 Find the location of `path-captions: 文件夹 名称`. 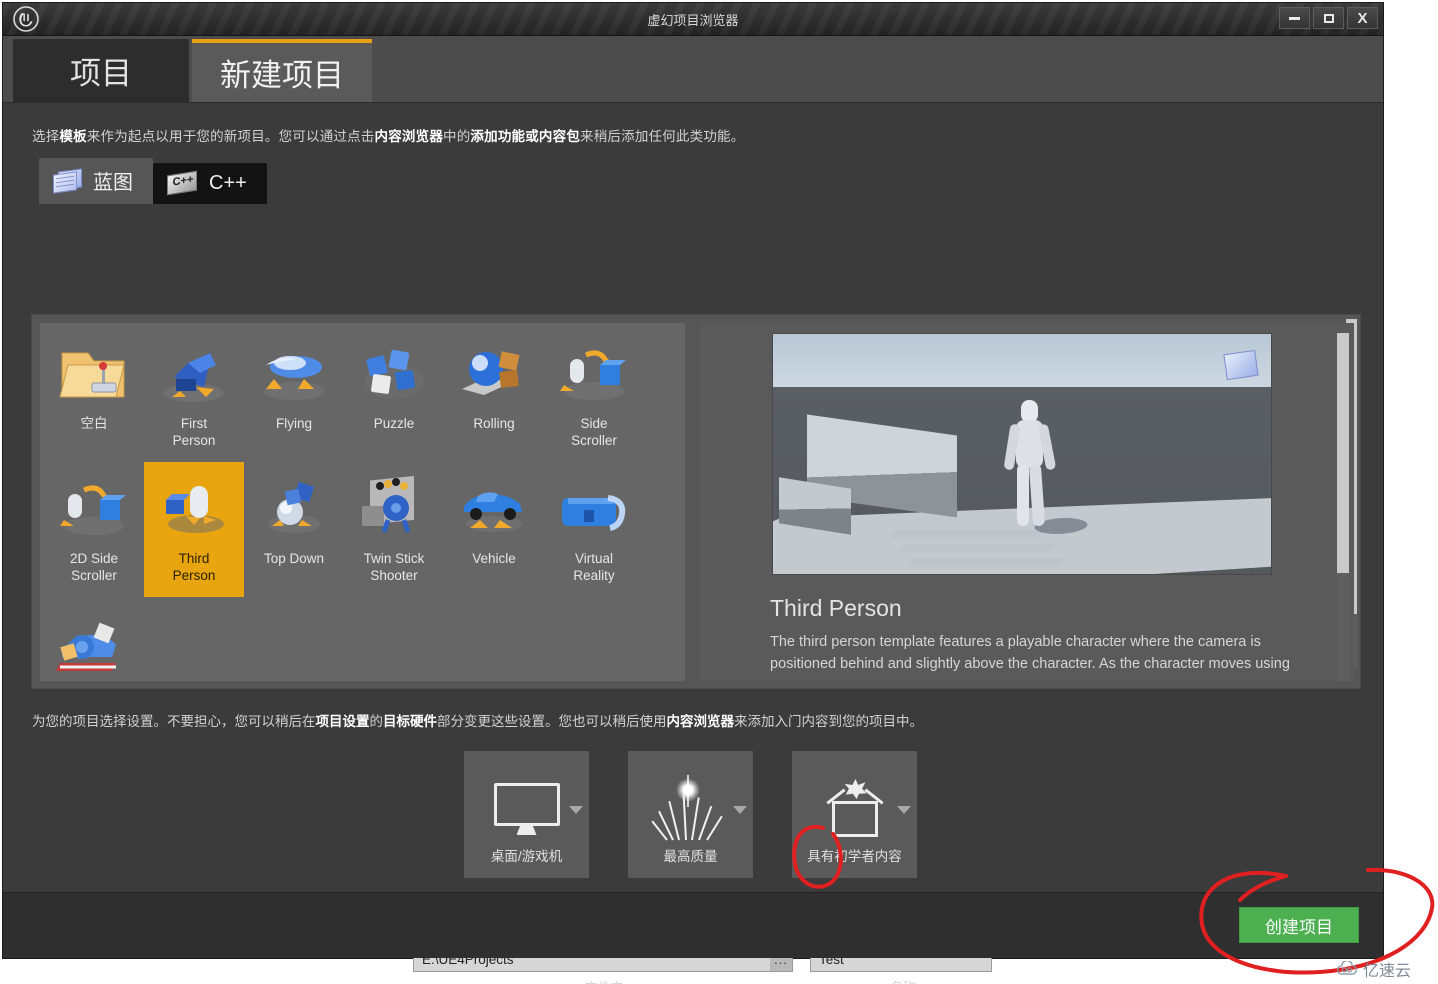

path-captions: 文件夹 名称 is located at coordinates (704, 981).